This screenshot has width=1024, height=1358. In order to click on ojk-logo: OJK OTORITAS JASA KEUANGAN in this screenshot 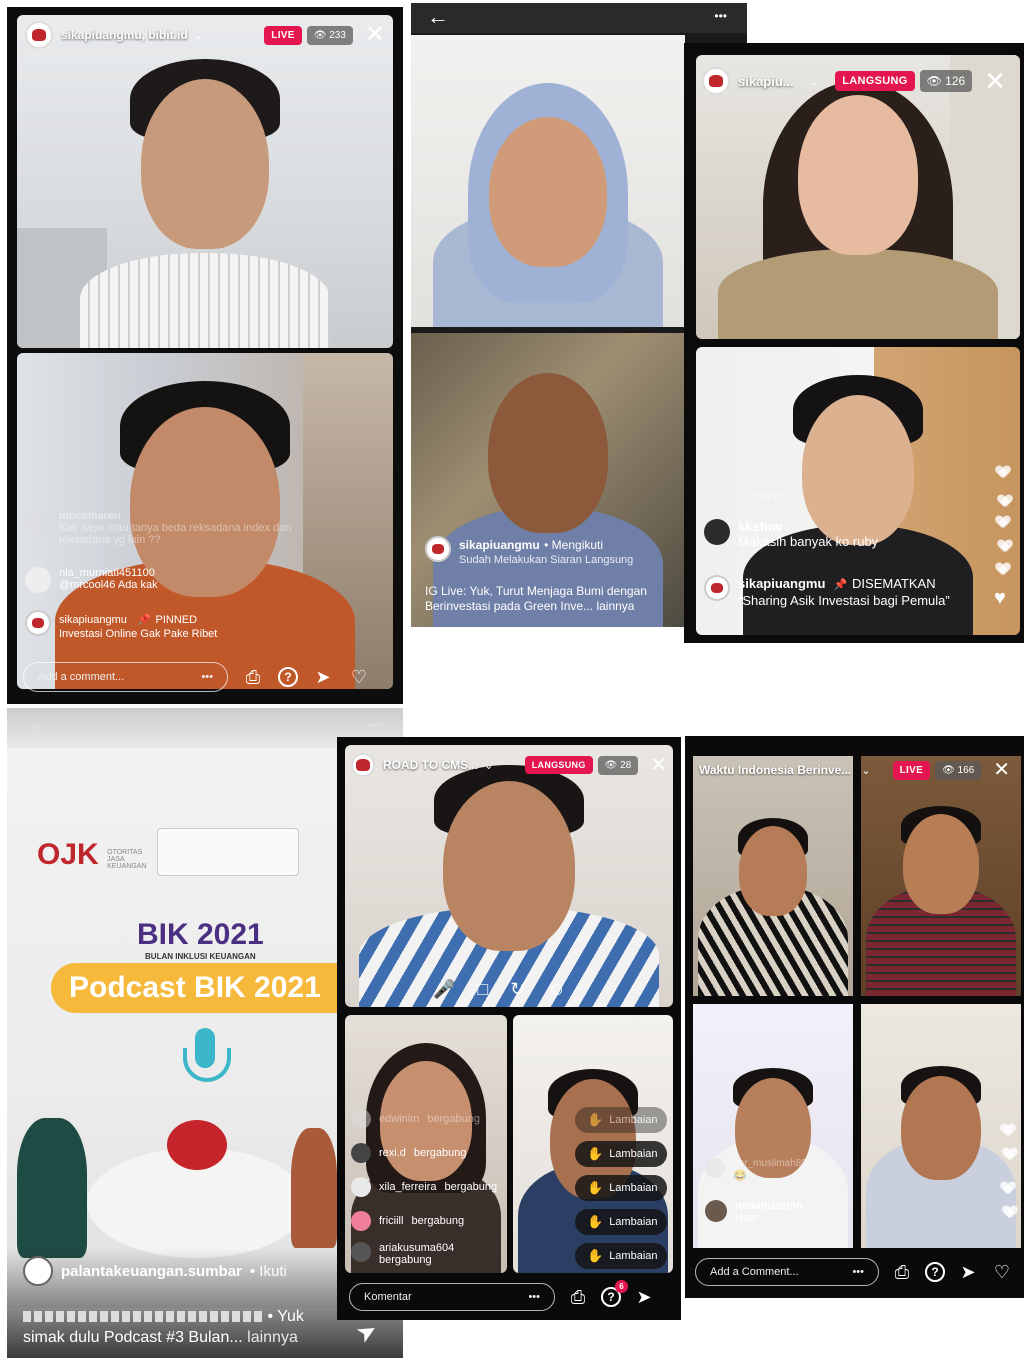, I will do `click(92, 854)`.